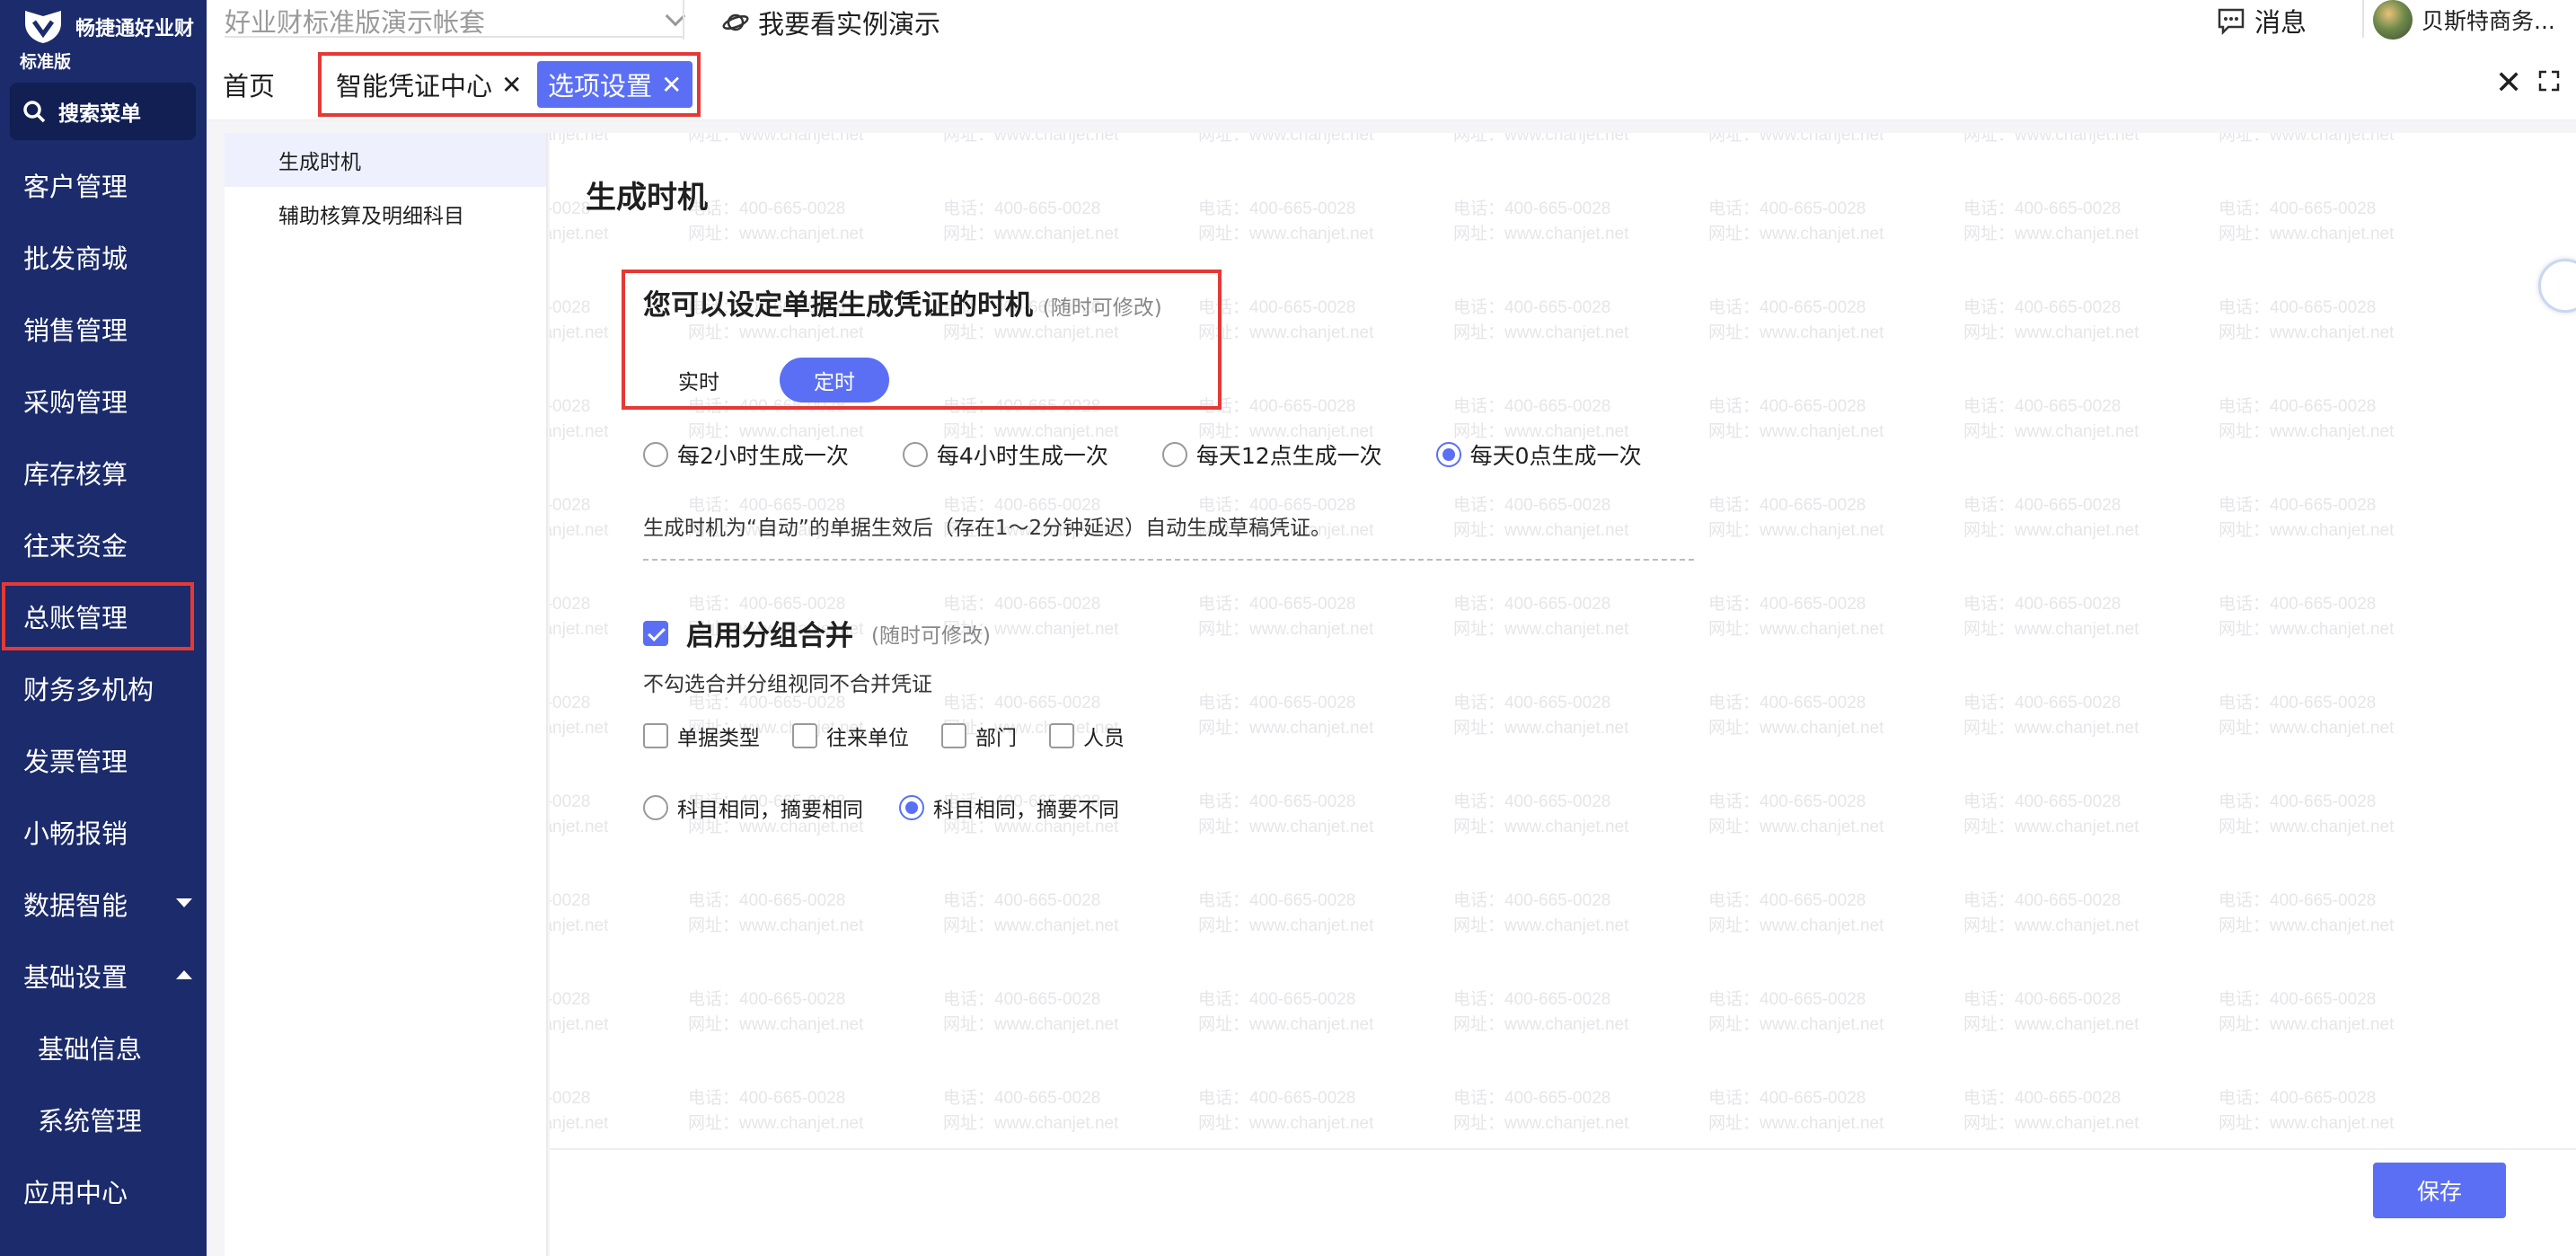  Describe the element at coordinates (1087, 736) in the screenshot. I see `merge-field-staff: 人员` at that location.